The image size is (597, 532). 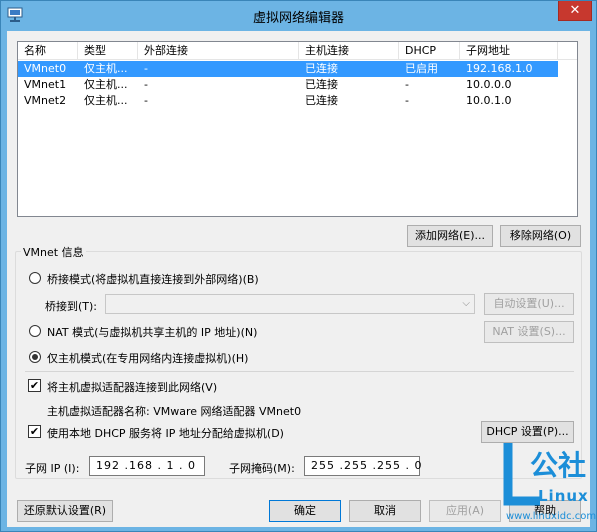 What do you see at coordinates (35, 278) in the screenshot?
I see `bridged-mode-radio` at bounding box center [35, 278].